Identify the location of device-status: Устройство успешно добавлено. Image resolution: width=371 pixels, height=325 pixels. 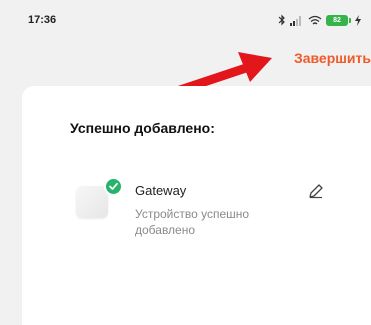
(192, 222).